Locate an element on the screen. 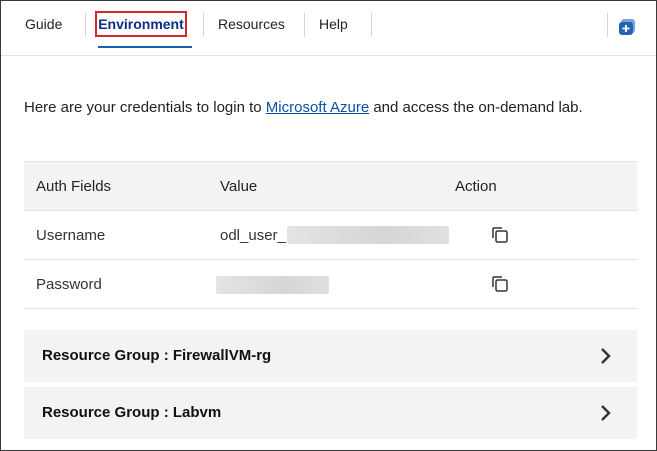 This screenshot has width=657, height=451. resource-group-title: Resource Group : FirewallVM-rg is located at coordinates (157, 355).